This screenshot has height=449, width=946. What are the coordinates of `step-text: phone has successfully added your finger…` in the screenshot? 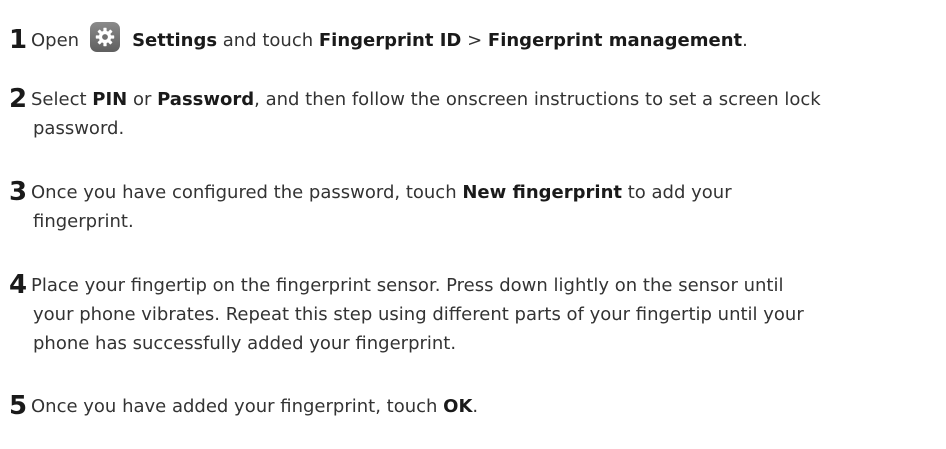 It's located at (245, 343).